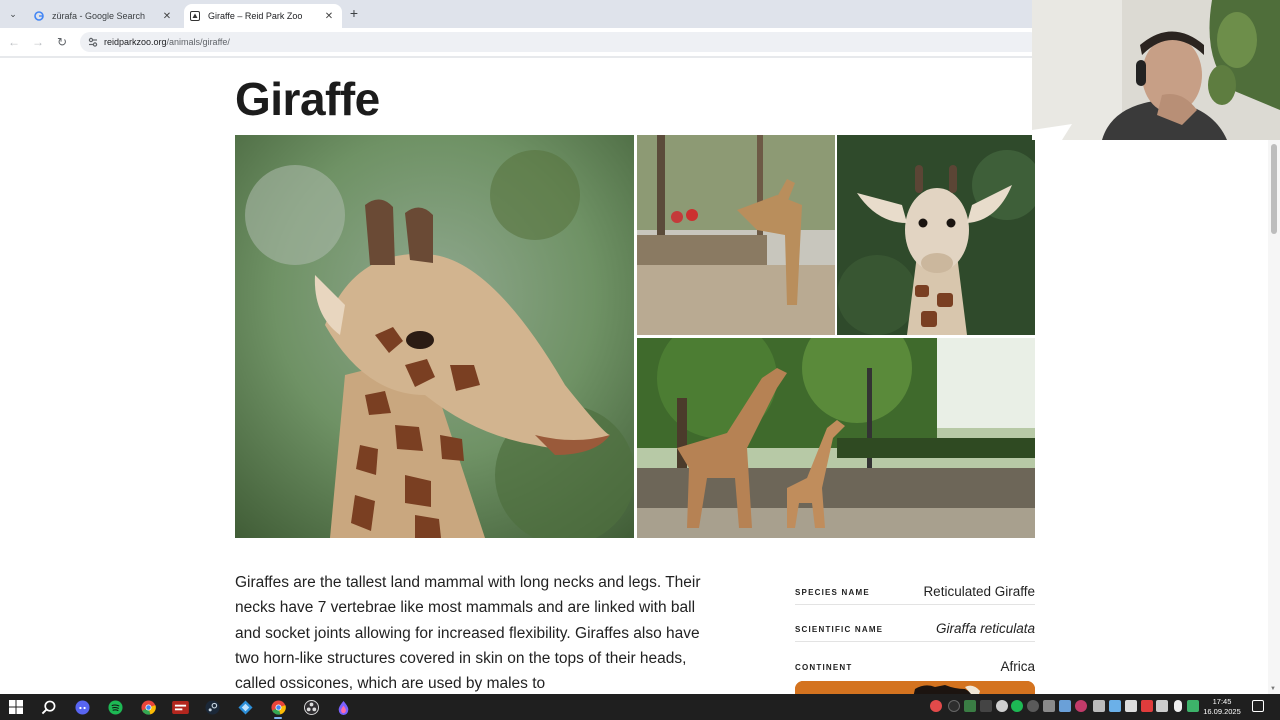 The height and width of the screenshot is (720, 1280). Describe the element at coordinates (195, 16) in the screenshot. I see `zoo-favicon-icon` at that location.